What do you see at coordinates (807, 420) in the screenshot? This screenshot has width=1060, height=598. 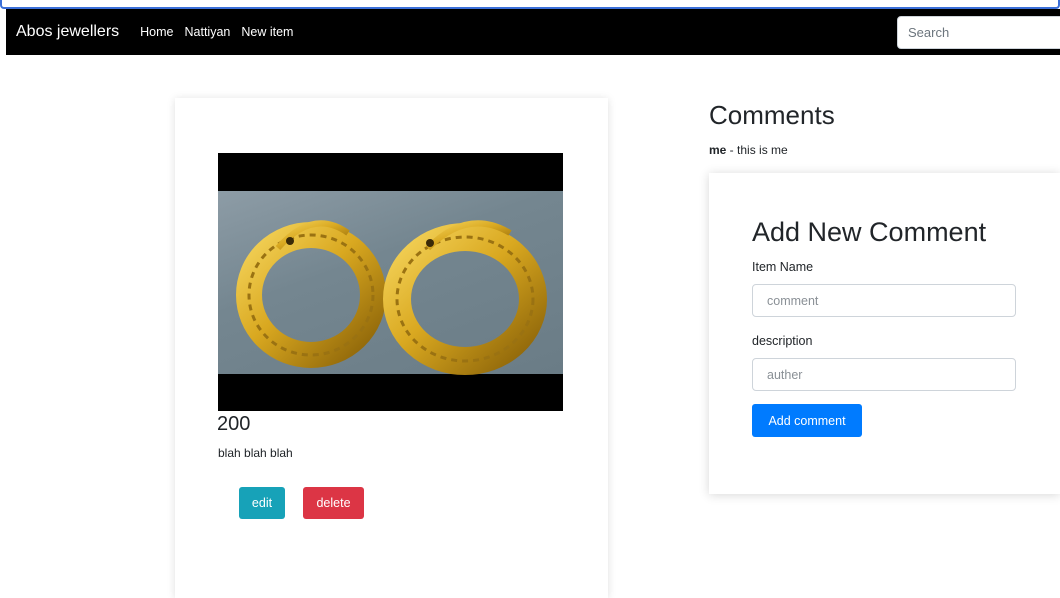 I see `add-comment-button: Add comment` at bounding box center [807, 420].